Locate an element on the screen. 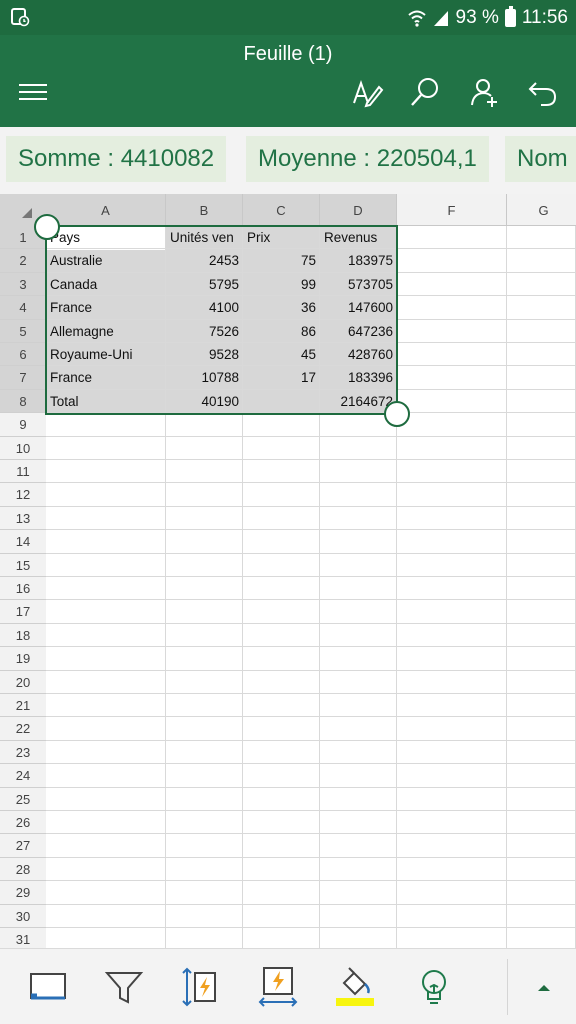  grid-column-line is located at coordinates (506, 587).